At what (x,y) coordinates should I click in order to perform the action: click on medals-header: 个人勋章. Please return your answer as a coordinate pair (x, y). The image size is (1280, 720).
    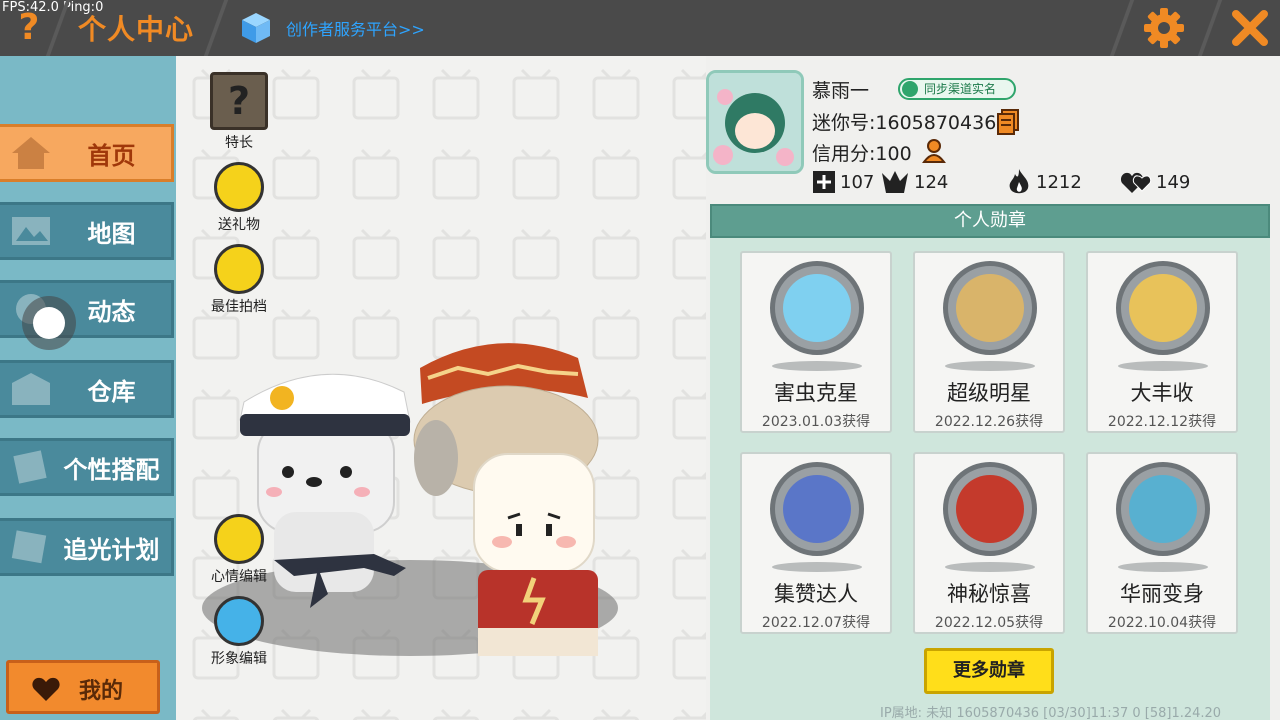
    Looking at the image, I should click on (990, 221).